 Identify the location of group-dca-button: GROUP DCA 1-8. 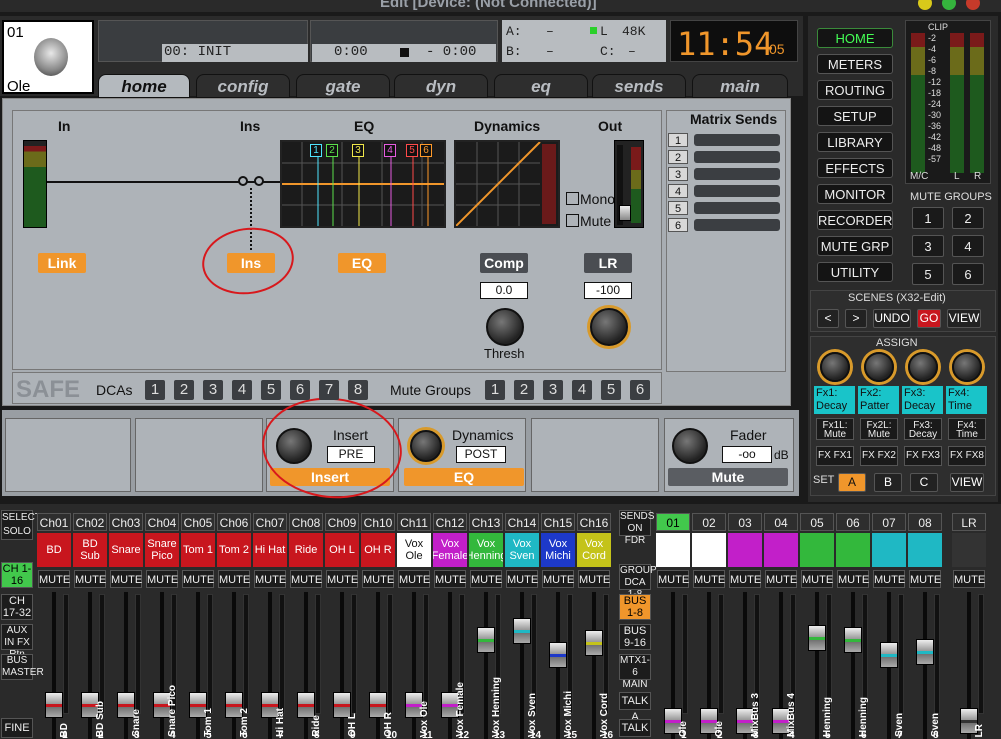
(638, 582).